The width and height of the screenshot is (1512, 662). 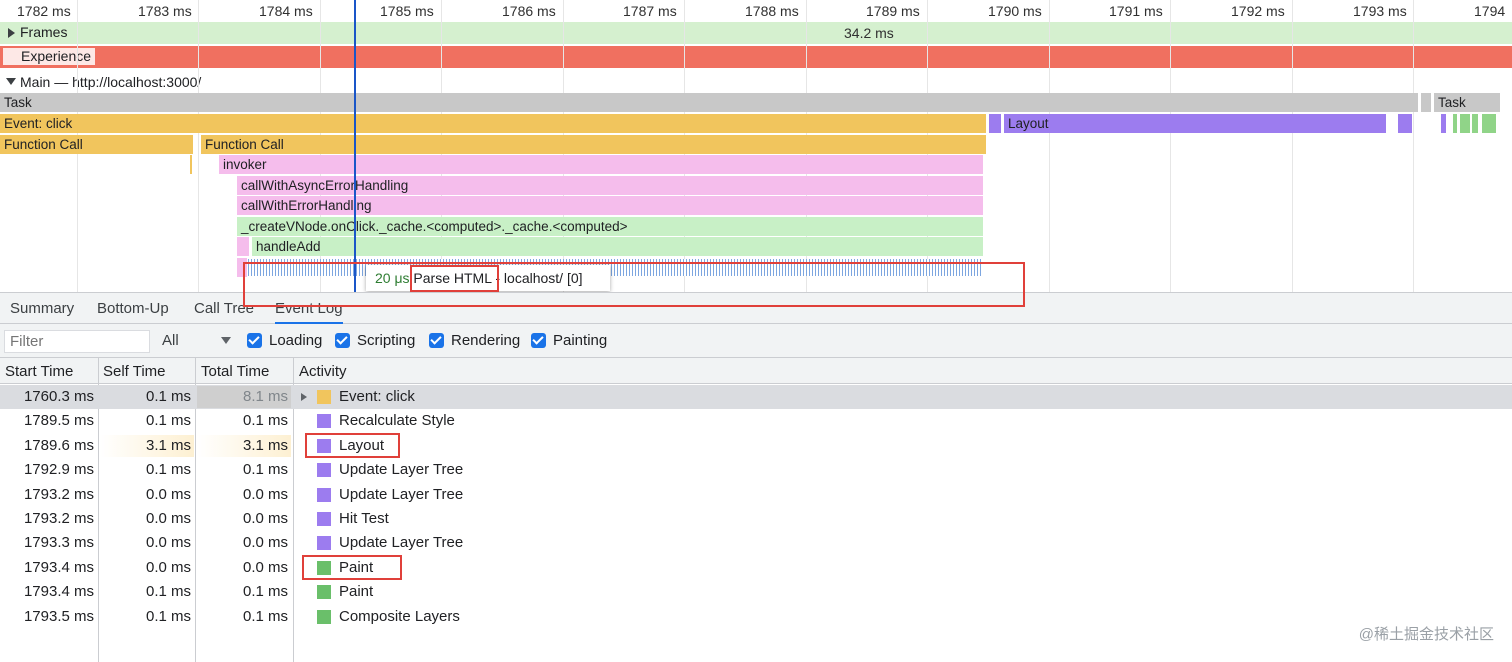 What do you see at coordinates (756, 341) in the screenshot?
I see `filter-toolbar: All Loading Scripting Rendering Painting` at bounding box center [756, 341].